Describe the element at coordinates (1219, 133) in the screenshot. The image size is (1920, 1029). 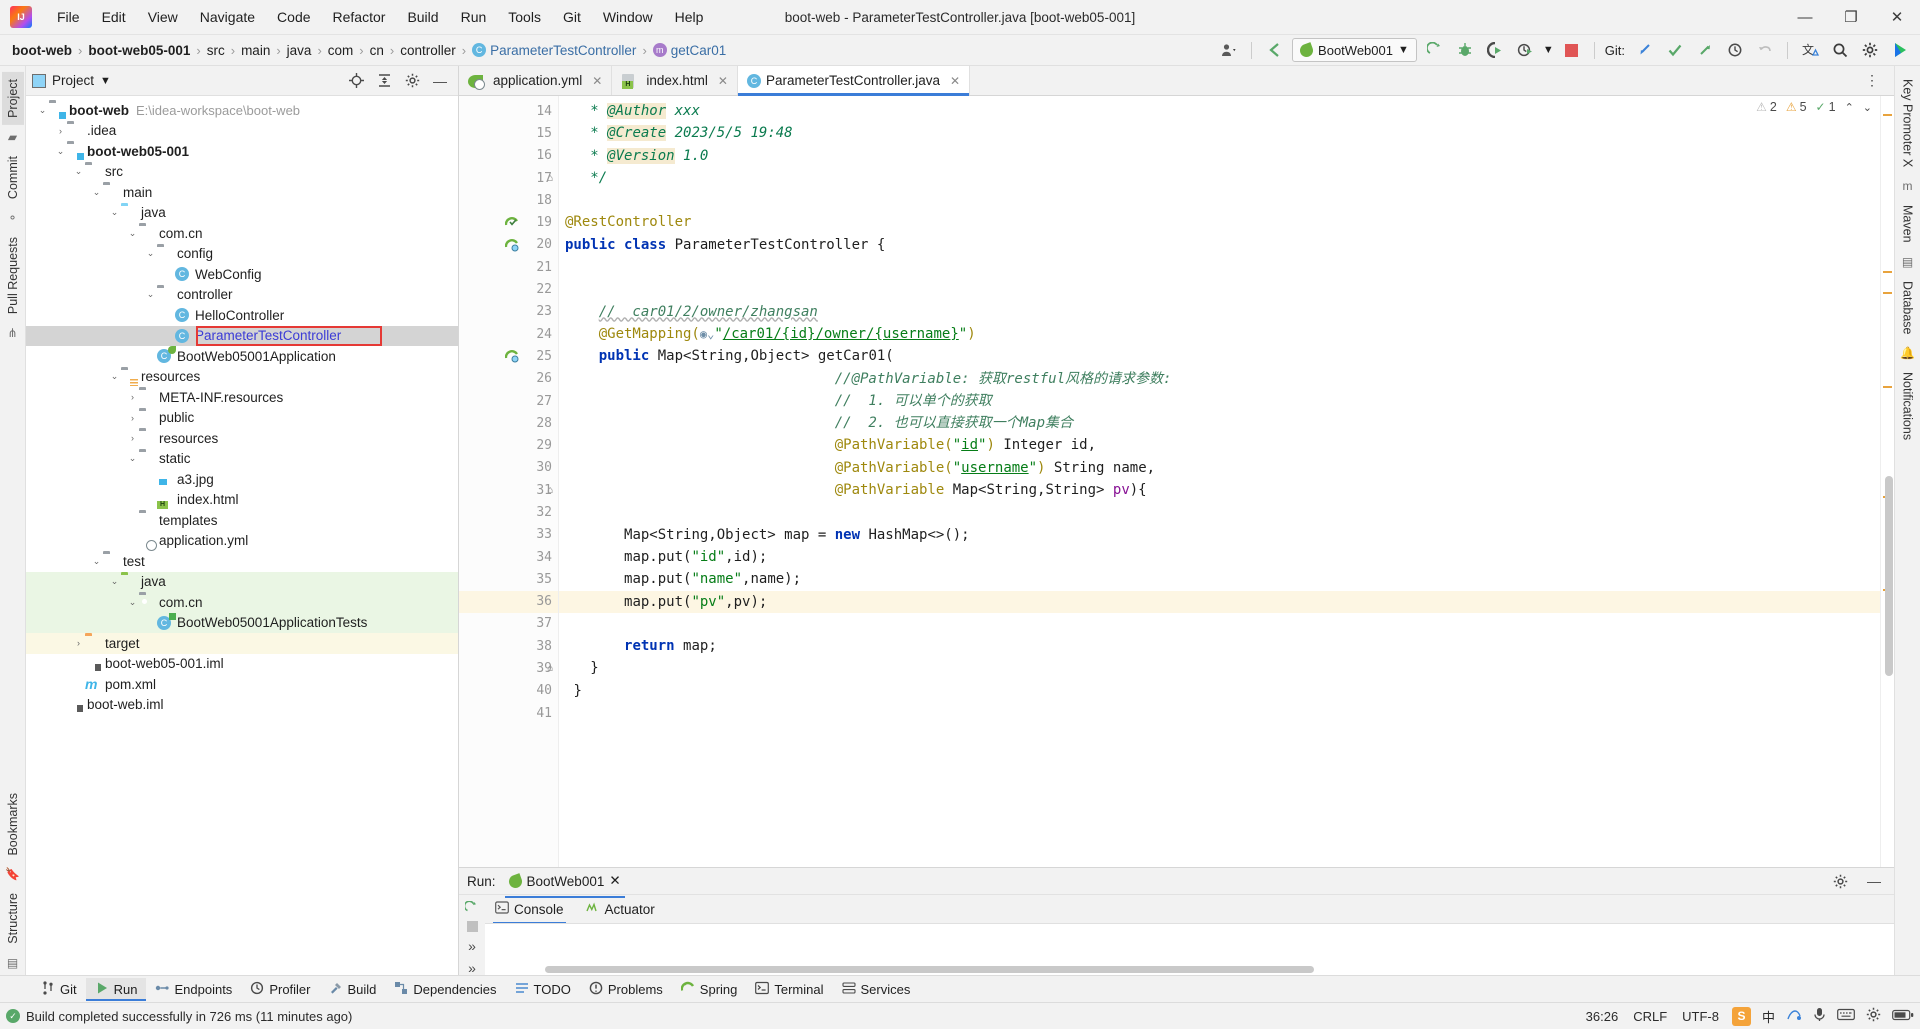
I see `code-line: * @Create 2023/5/5 19:48` at that location.